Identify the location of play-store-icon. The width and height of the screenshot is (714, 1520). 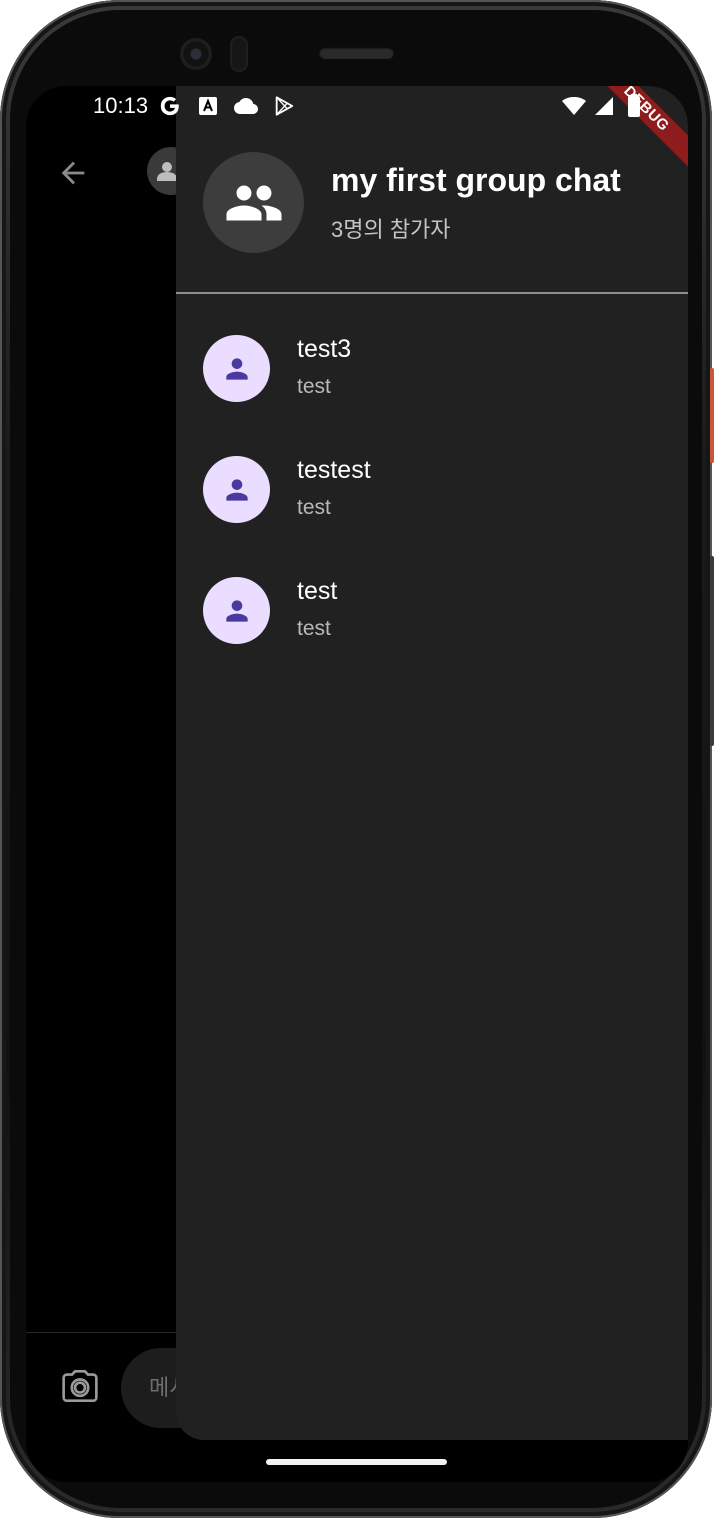
(284, 106).